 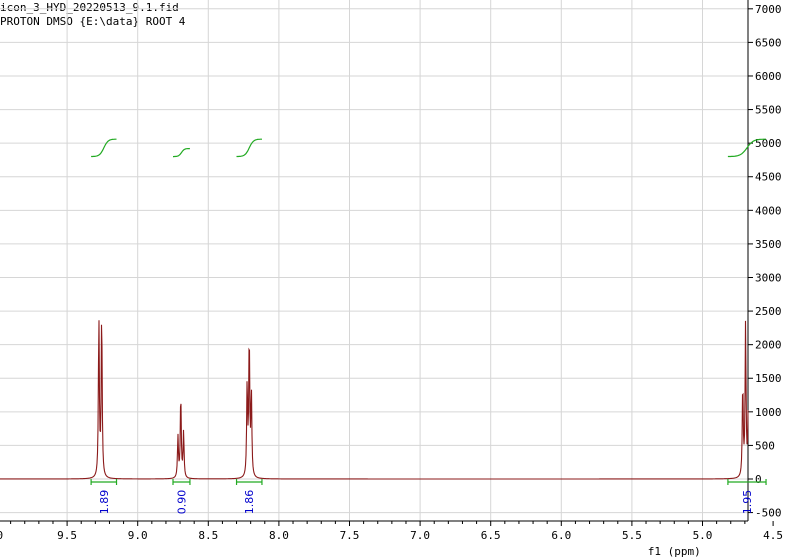 I want to click on y-tick-label: 2000, so click(x=768, y=345).